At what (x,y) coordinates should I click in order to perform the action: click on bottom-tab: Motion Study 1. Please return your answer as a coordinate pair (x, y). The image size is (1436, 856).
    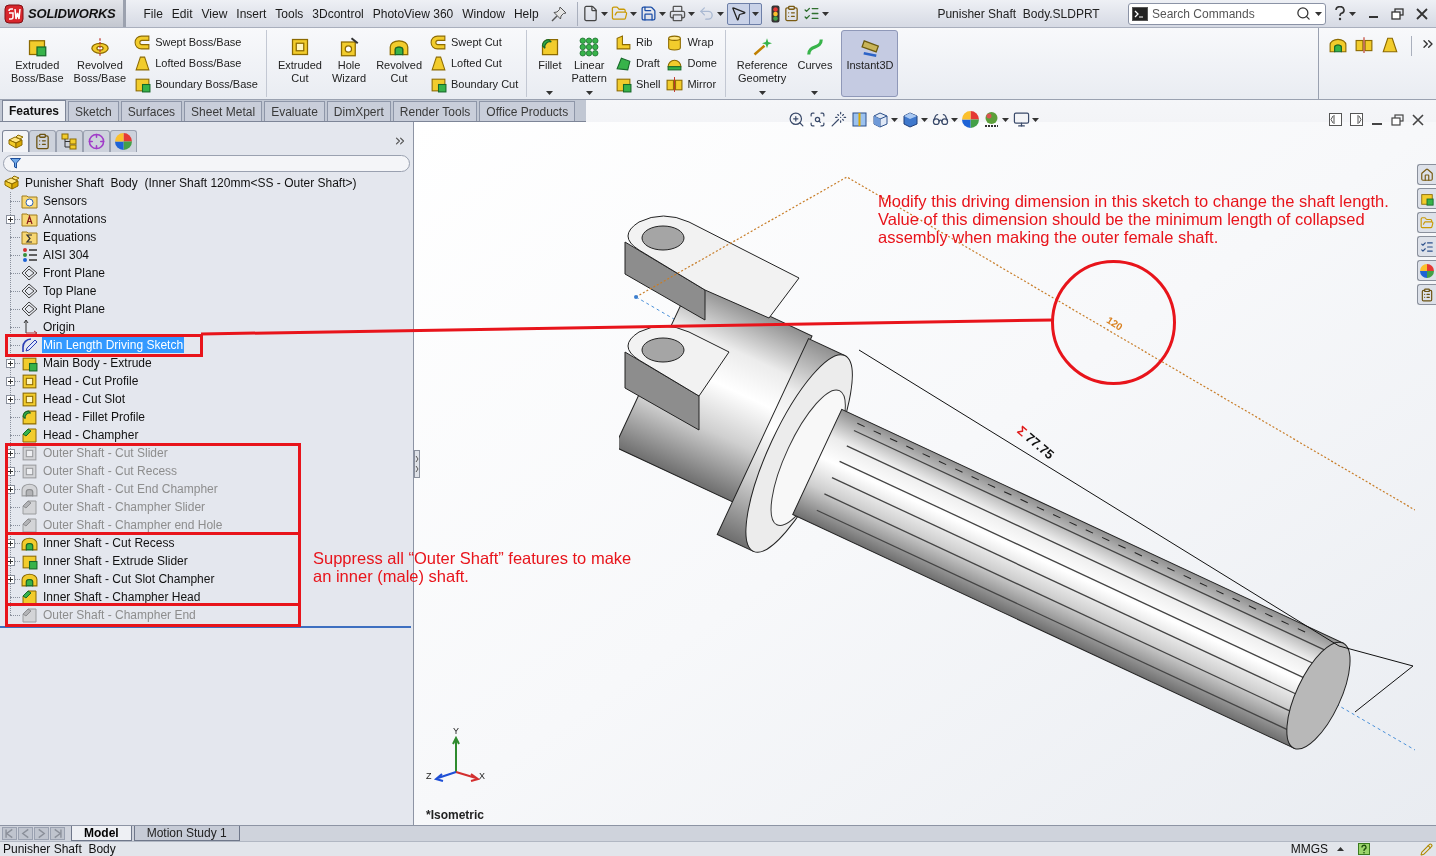
    Looking at the image, I should click on (186, 833).